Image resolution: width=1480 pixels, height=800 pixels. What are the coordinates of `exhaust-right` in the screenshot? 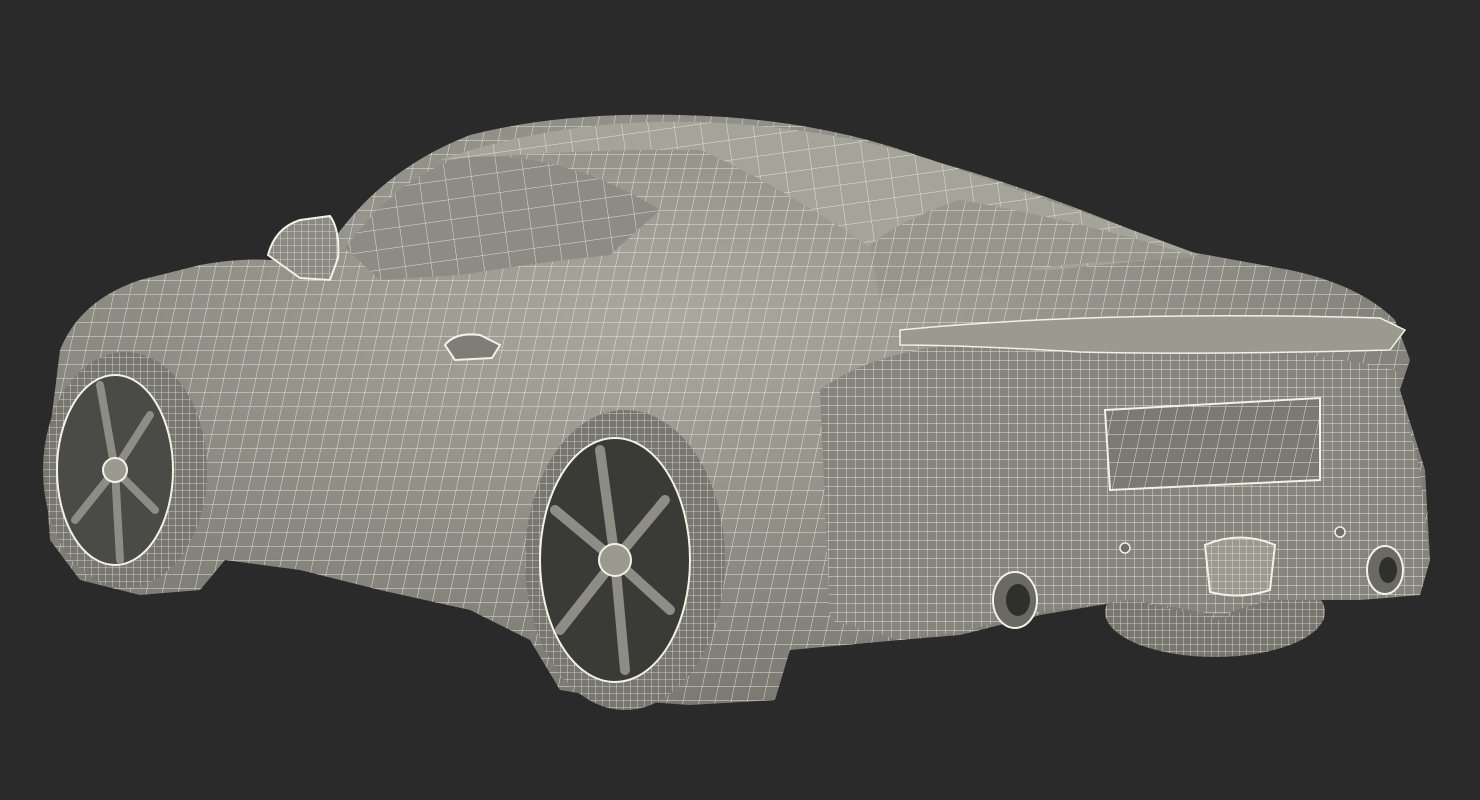 It's located at (1385, 570).